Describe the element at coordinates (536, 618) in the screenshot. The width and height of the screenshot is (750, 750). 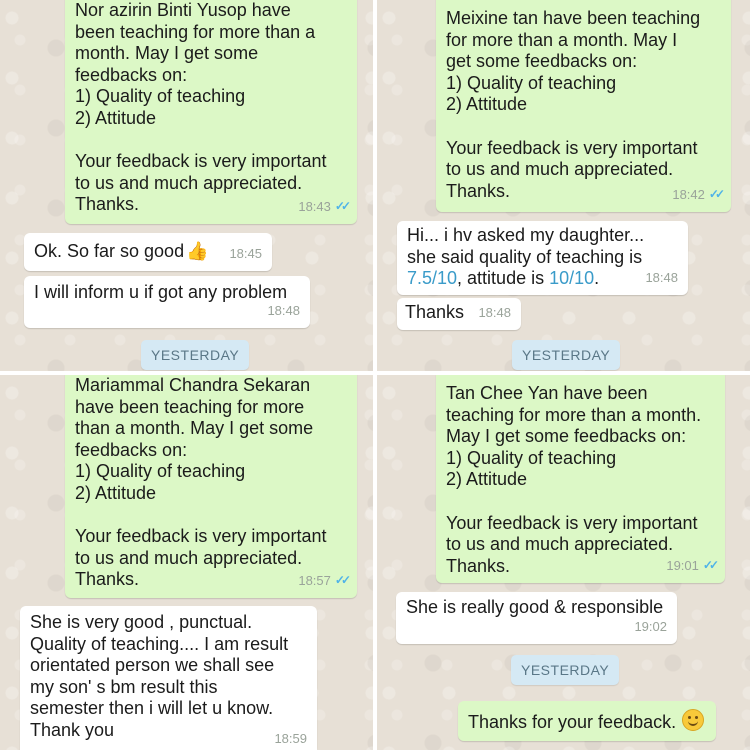
I see `incoming-message: She is really good & responsible 19:02` at that location.